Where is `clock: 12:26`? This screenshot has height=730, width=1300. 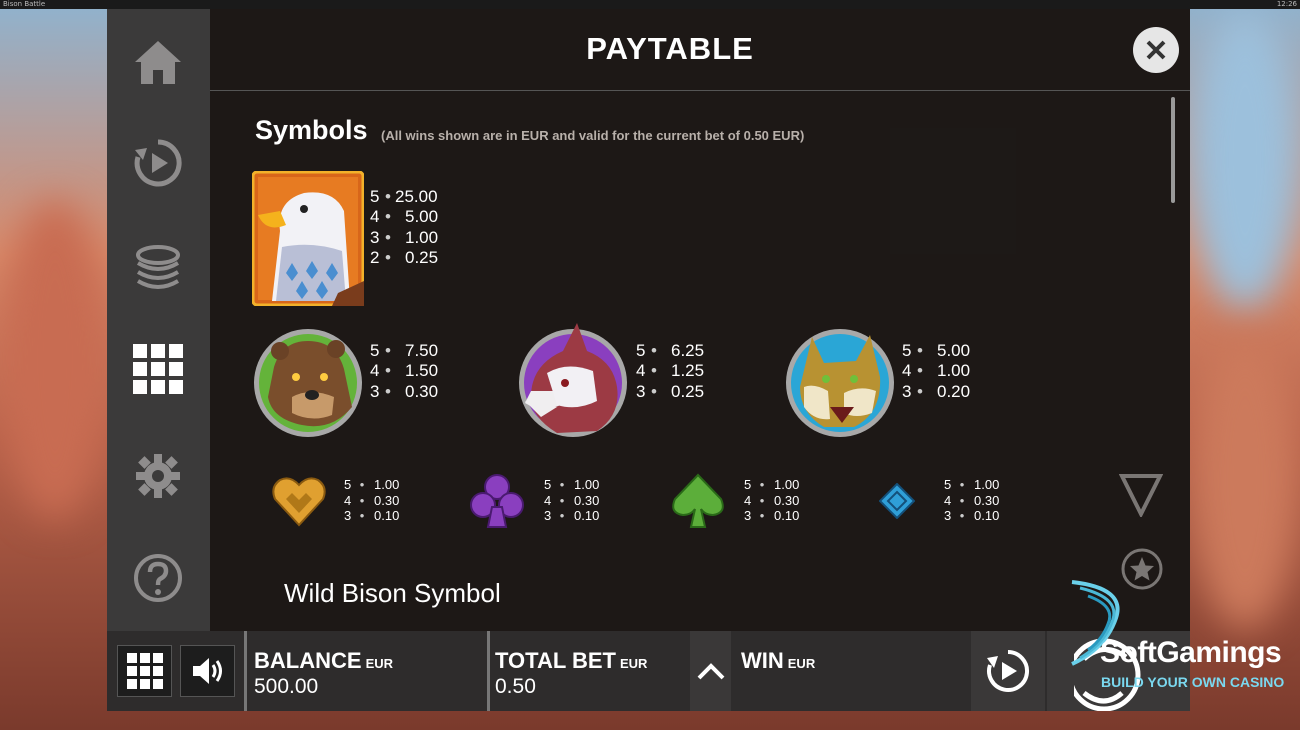
clock: 12:26 is located at coordinates (1286, 4).